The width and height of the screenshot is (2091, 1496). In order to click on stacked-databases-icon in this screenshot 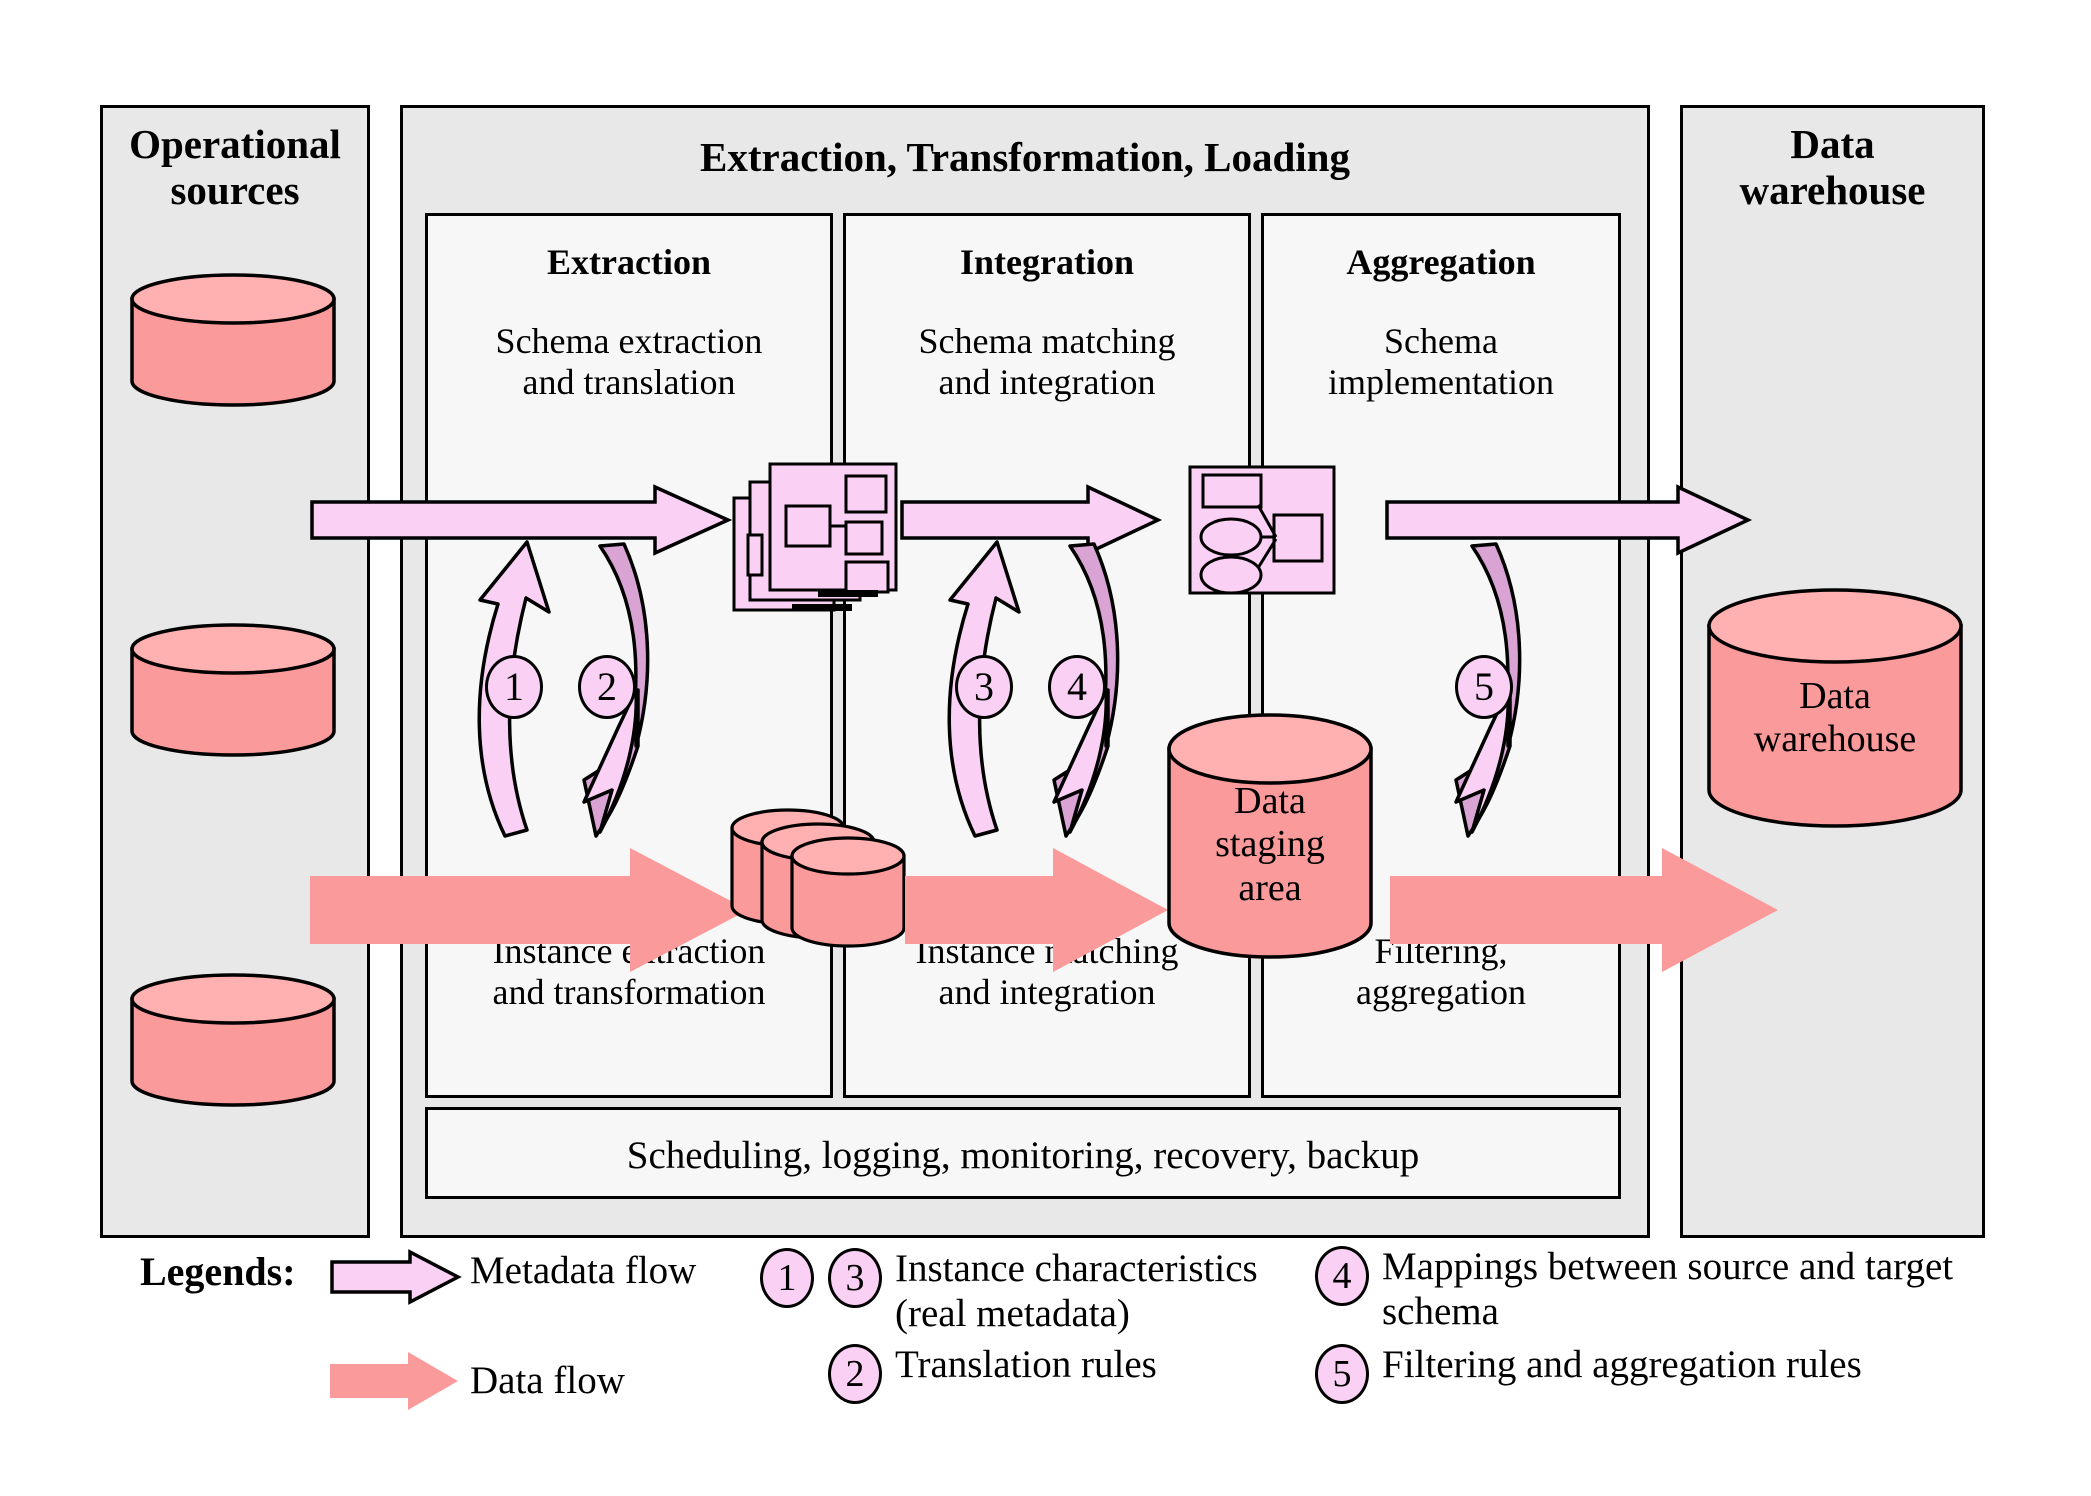, I will do `click(818, 878)`.